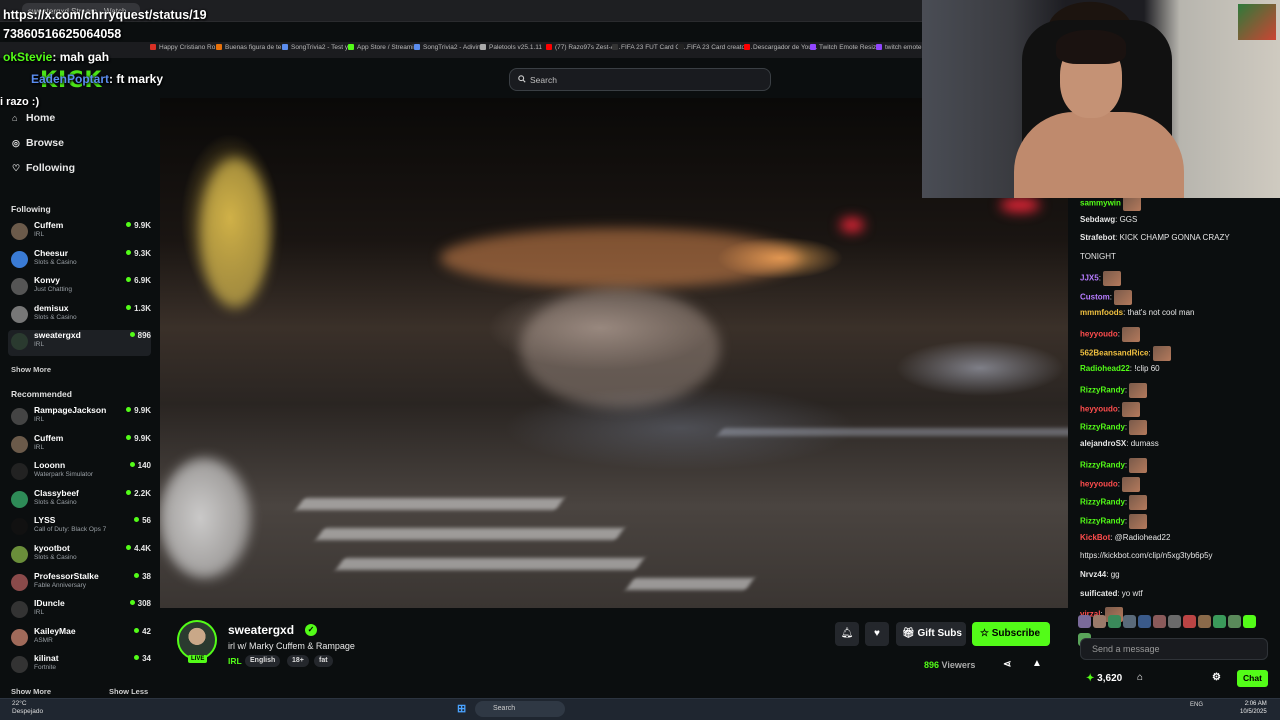  I want to click on taskbar-clock: 2:06 AM 10/5/2025, so click(1253, 708).